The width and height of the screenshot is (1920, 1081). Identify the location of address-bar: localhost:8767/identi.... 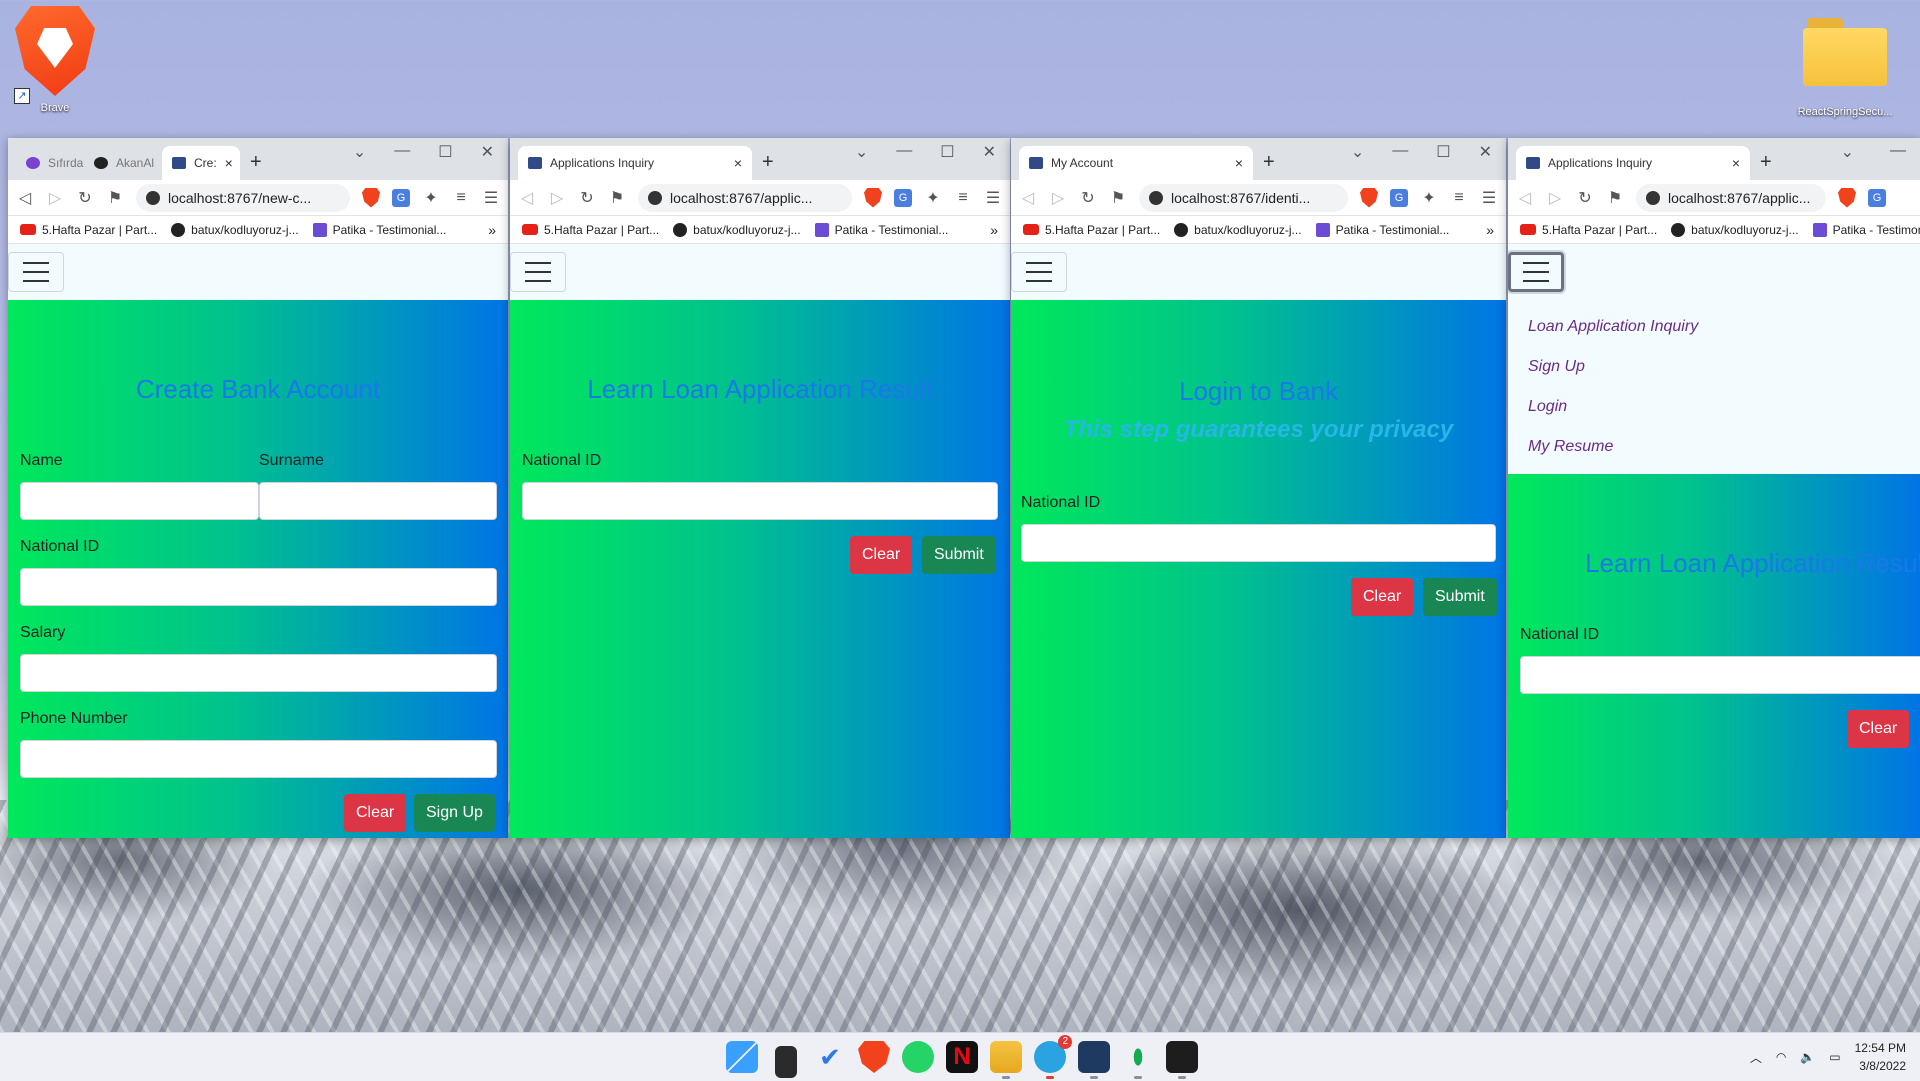
(1243, 197).